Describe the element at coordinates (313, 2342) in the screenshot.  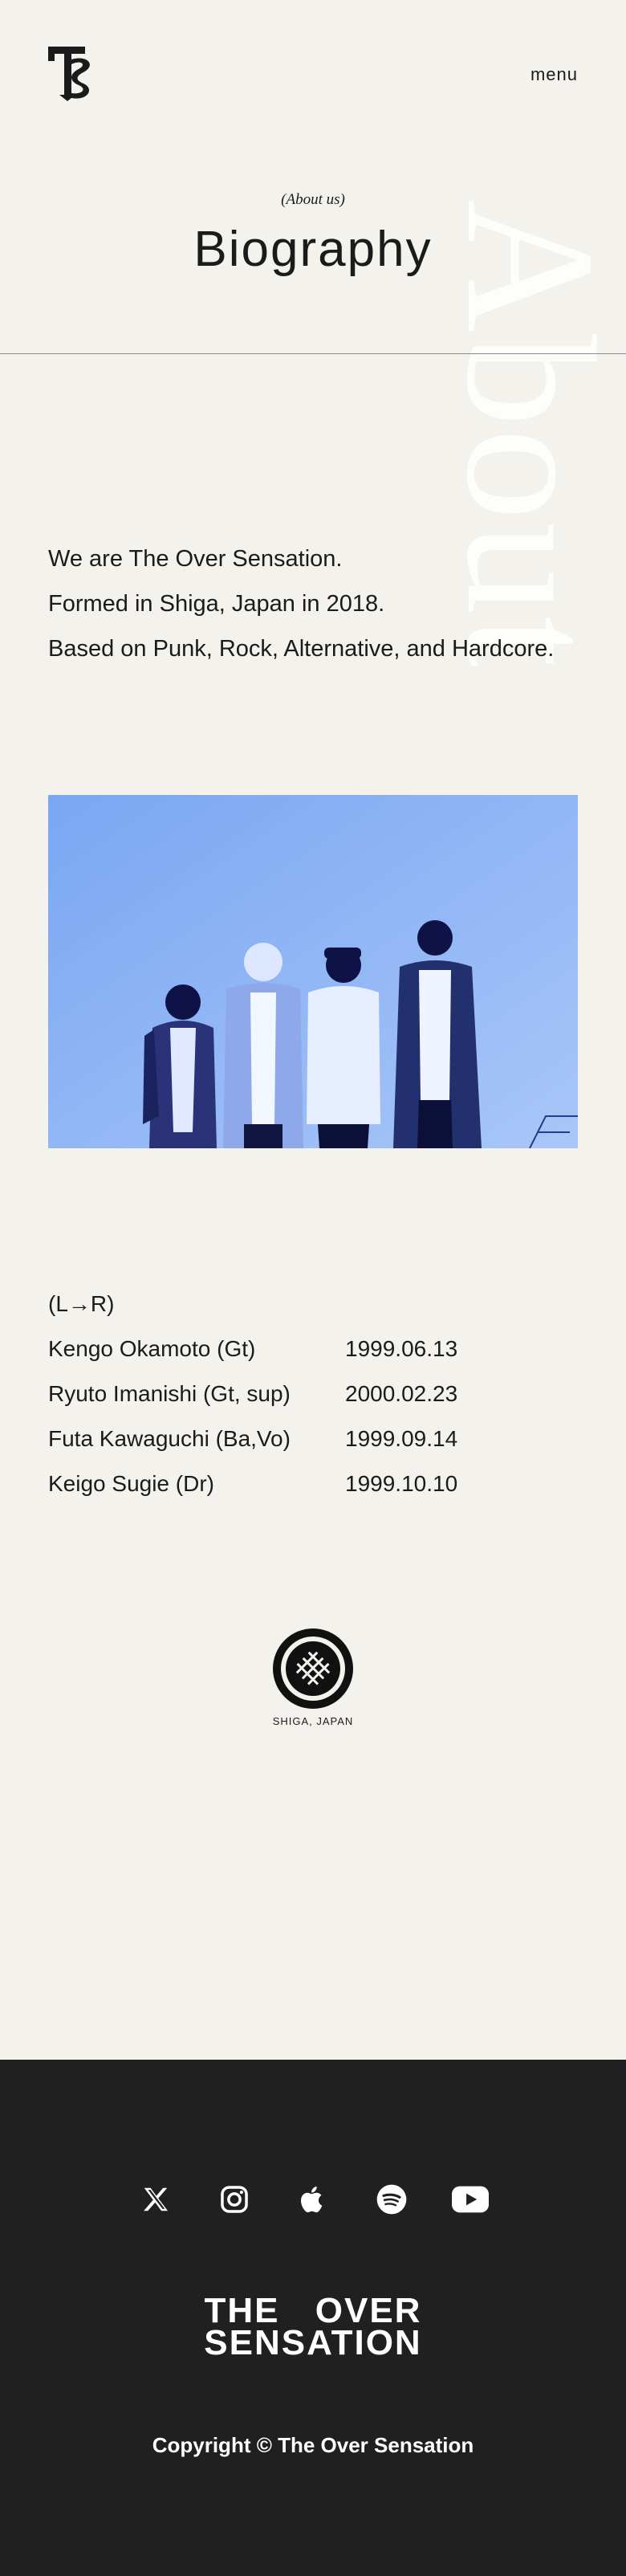
I see `footer-logo-line2: SENSATION` at that location.